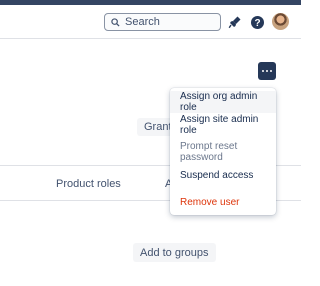 The width and height of the screenshot is (320, 286). I want to click on menu-item-prompt-reset-password: Prompt reset password, so click(223, 152).